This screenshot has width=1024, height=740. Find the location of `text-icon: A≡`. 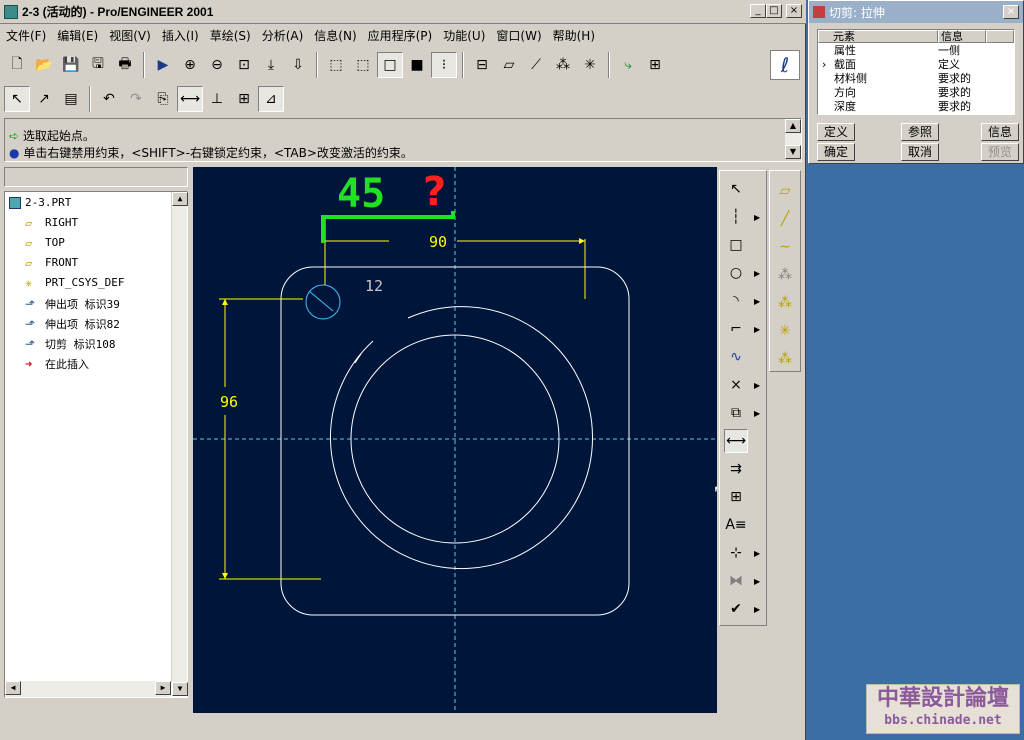

text-icon: A≡ is located at coordinates (736, 525).